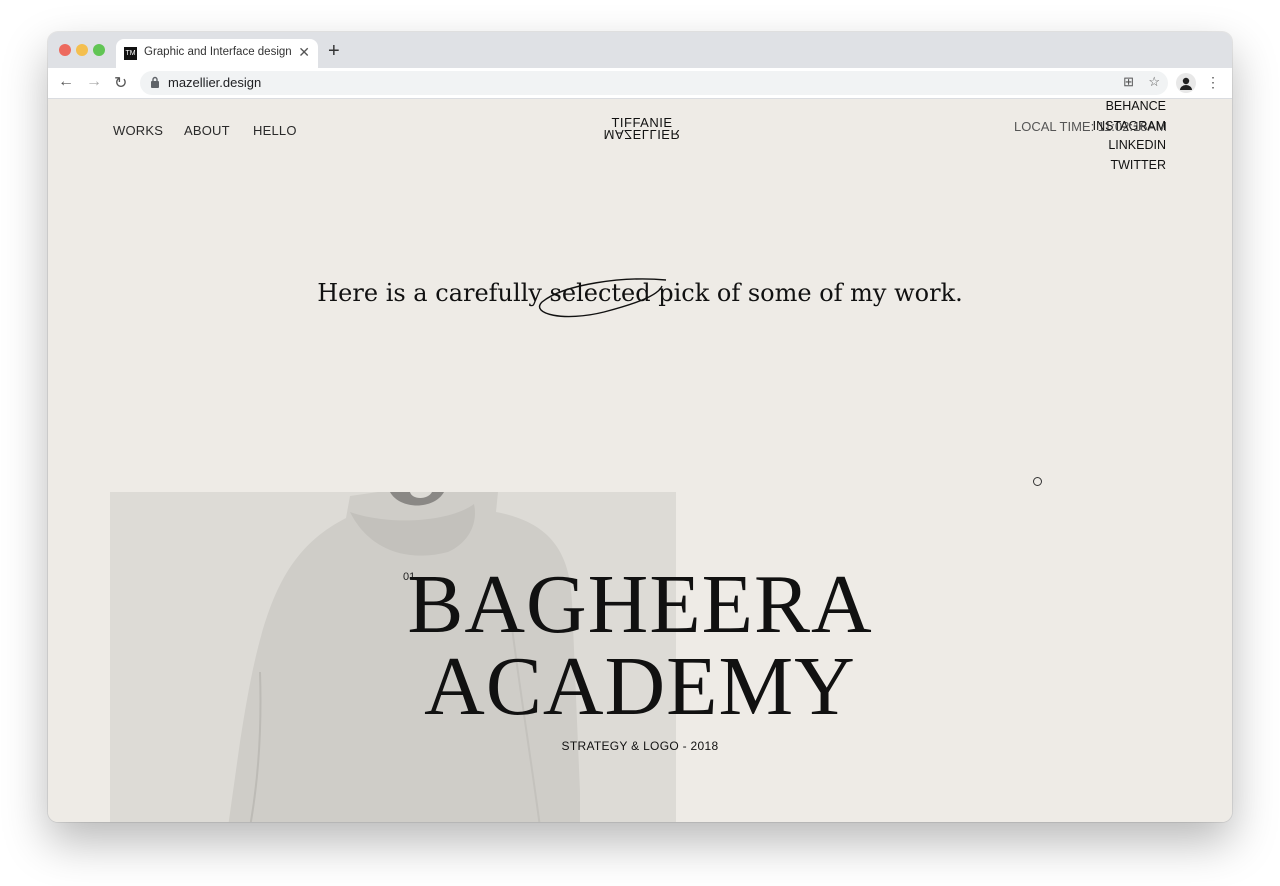 The height and width of the screenshot is (886, 1280). What do you see at coordinates (1213, 82) in the screenshot?
I see `menu-icon: ⋮` at bounding box center [1213, 82].